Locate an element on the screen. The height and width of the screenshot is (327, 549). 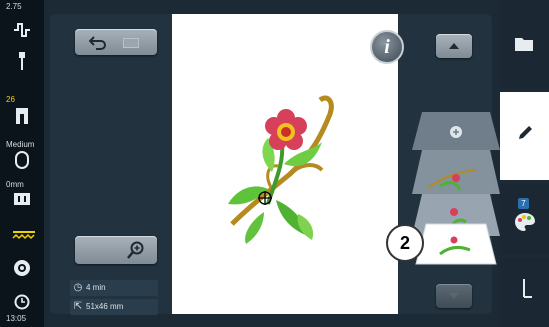
status-bar: 2.75 26 Medium 0mm 13:05 is located at coordinates (22, 163).